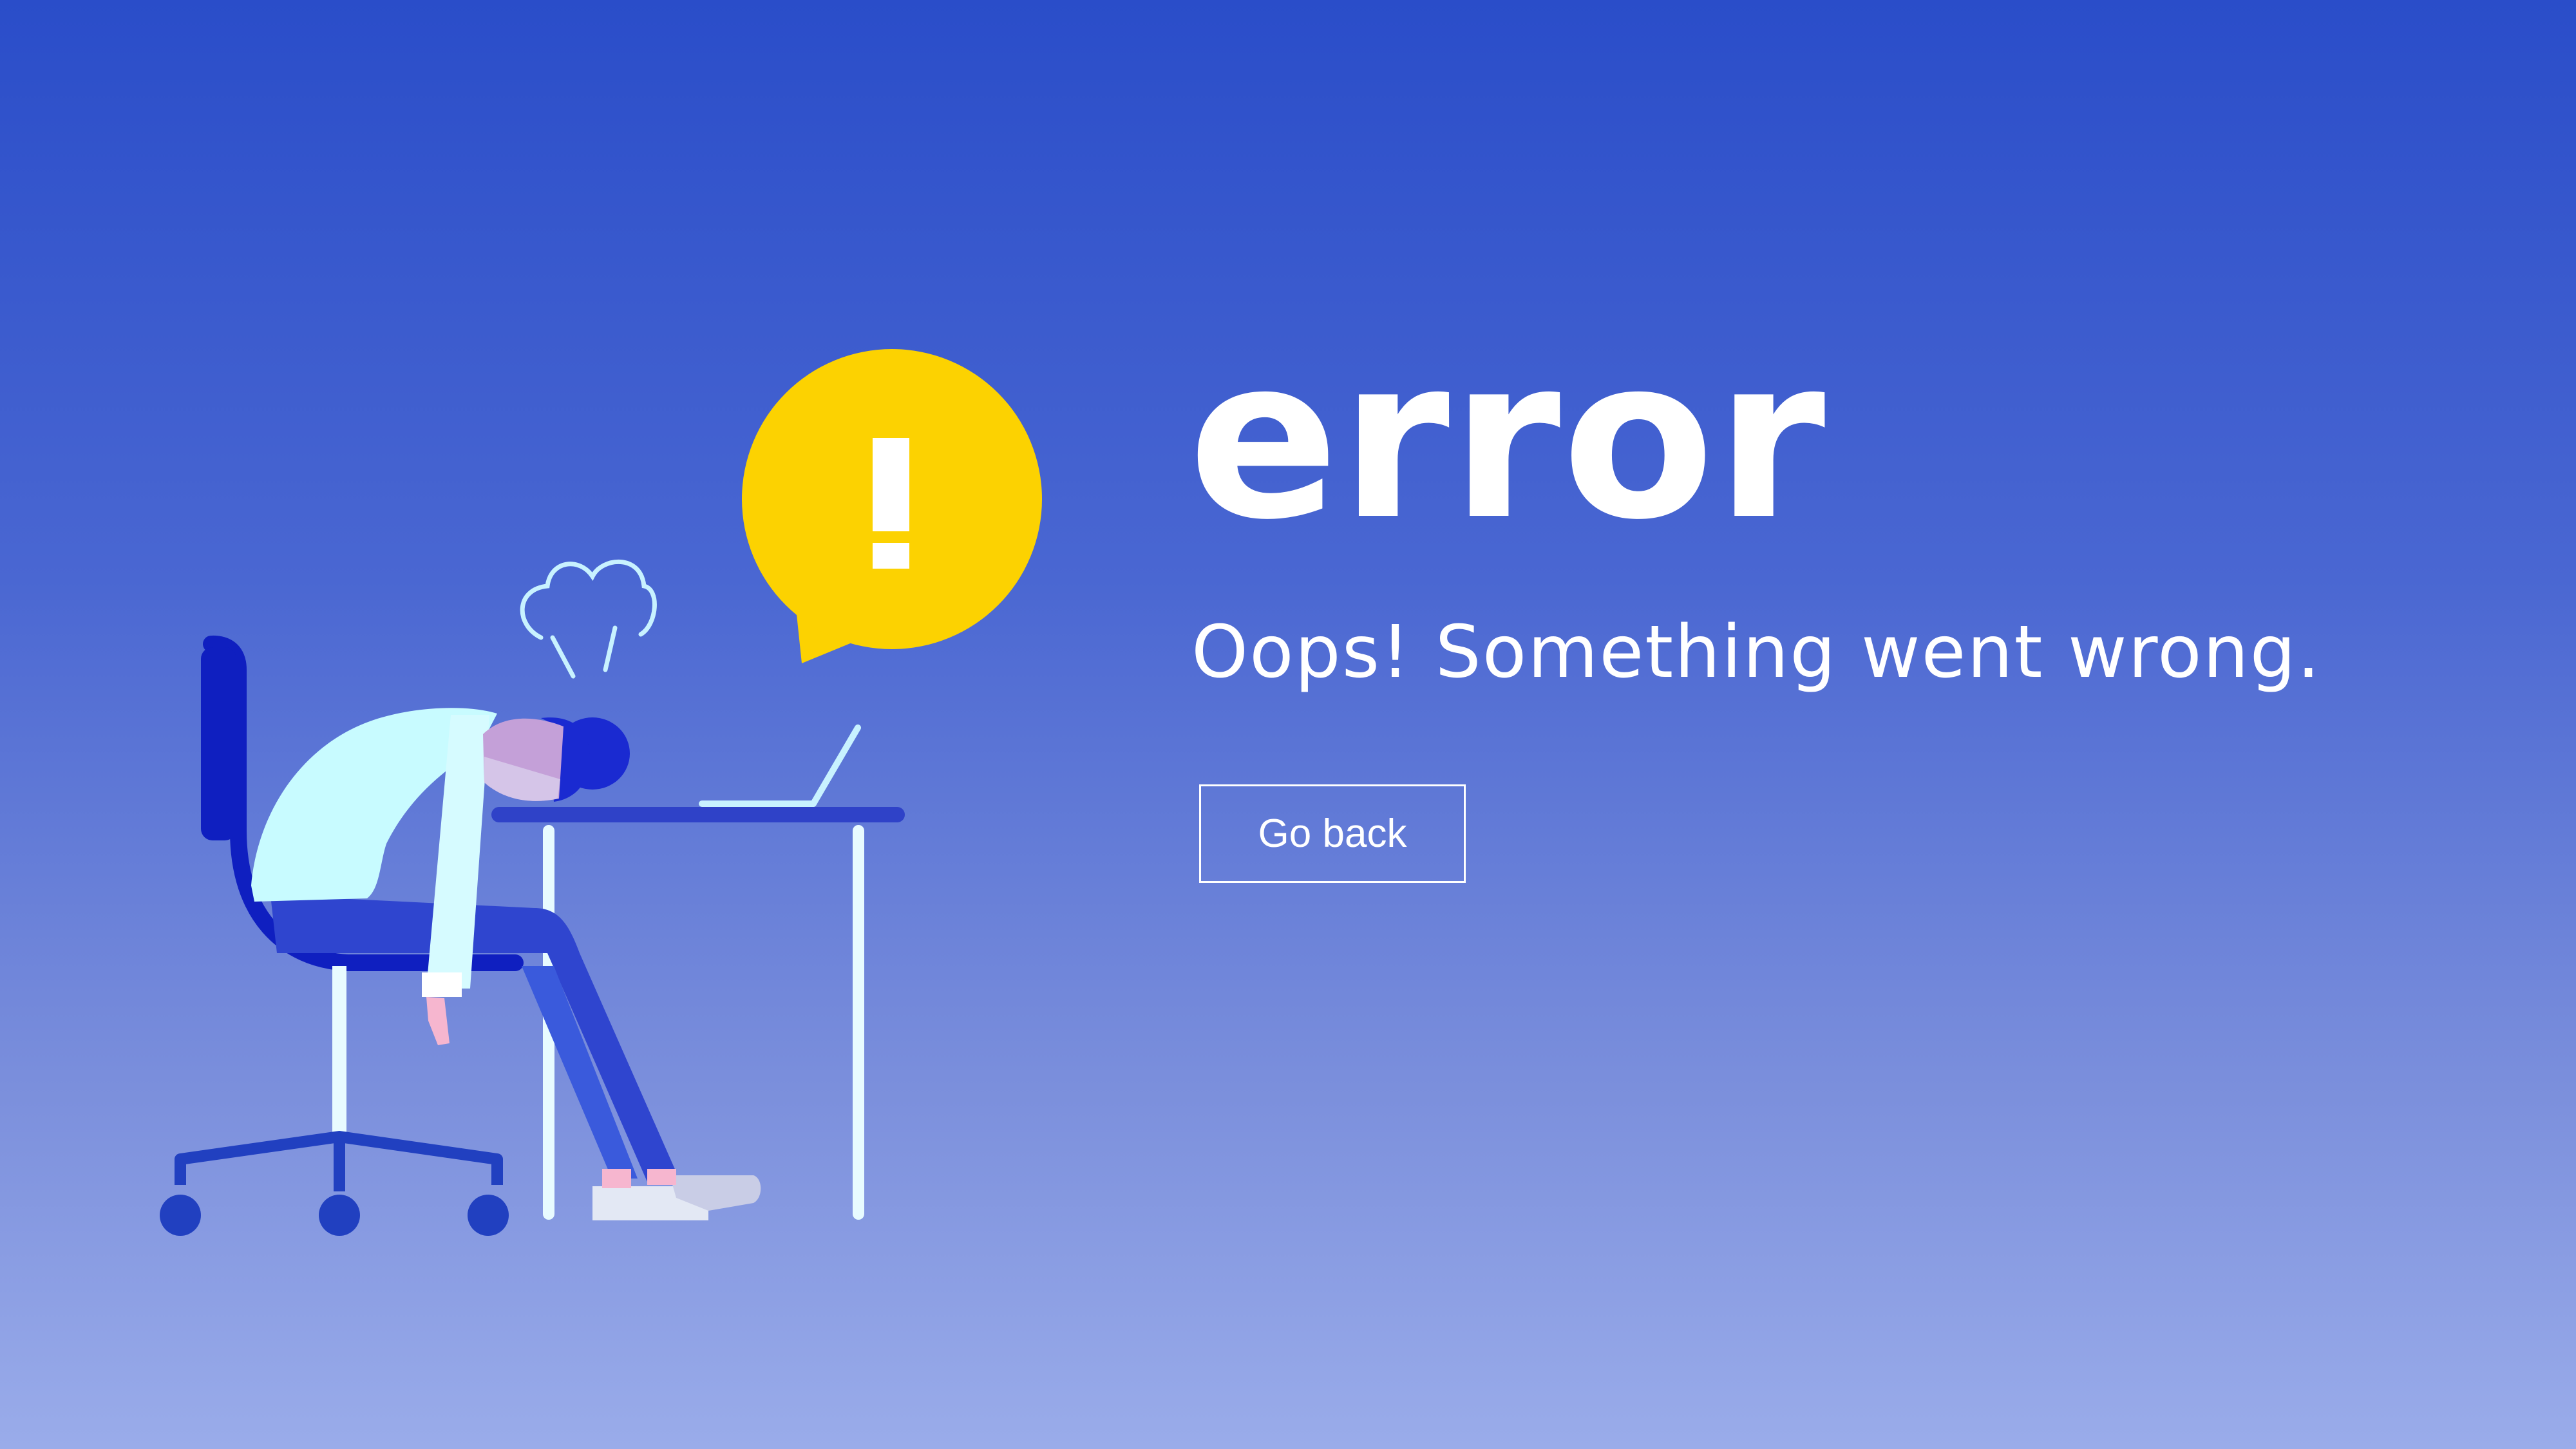 This screenshot has height=1449, width=2576. Describe the element at coordinates (780, 765) in the screenshot. I see `laptop` at that location.